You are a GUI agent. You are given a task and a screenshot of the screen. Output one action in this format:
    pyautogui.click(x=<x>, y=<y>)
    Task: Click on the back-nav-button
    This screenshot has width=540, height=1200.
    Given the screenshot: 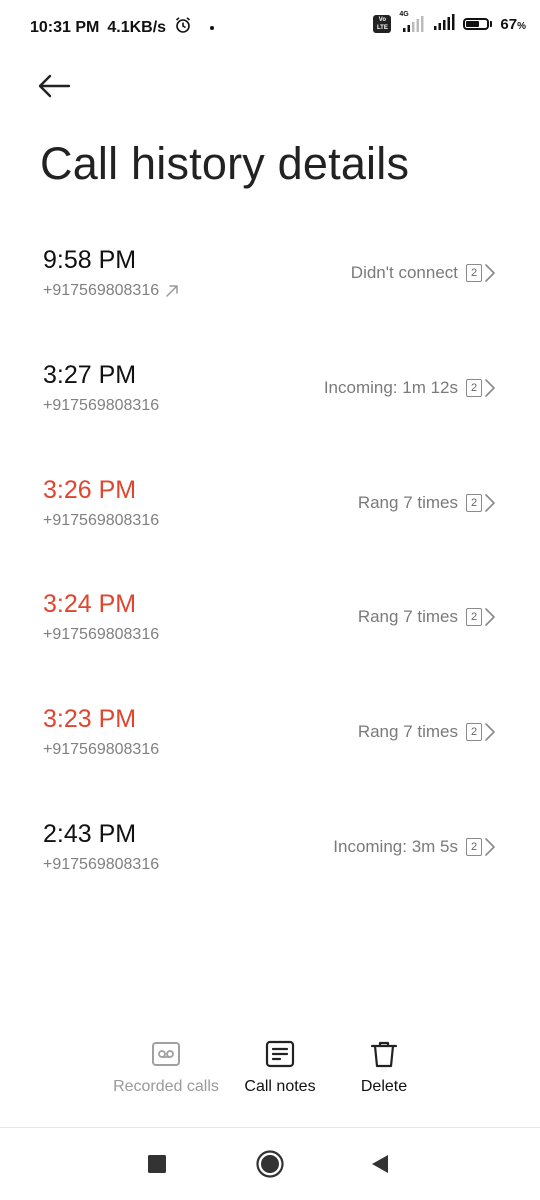 What is the action you would take?
    pyautogui.click(x=380, y=1164)
    